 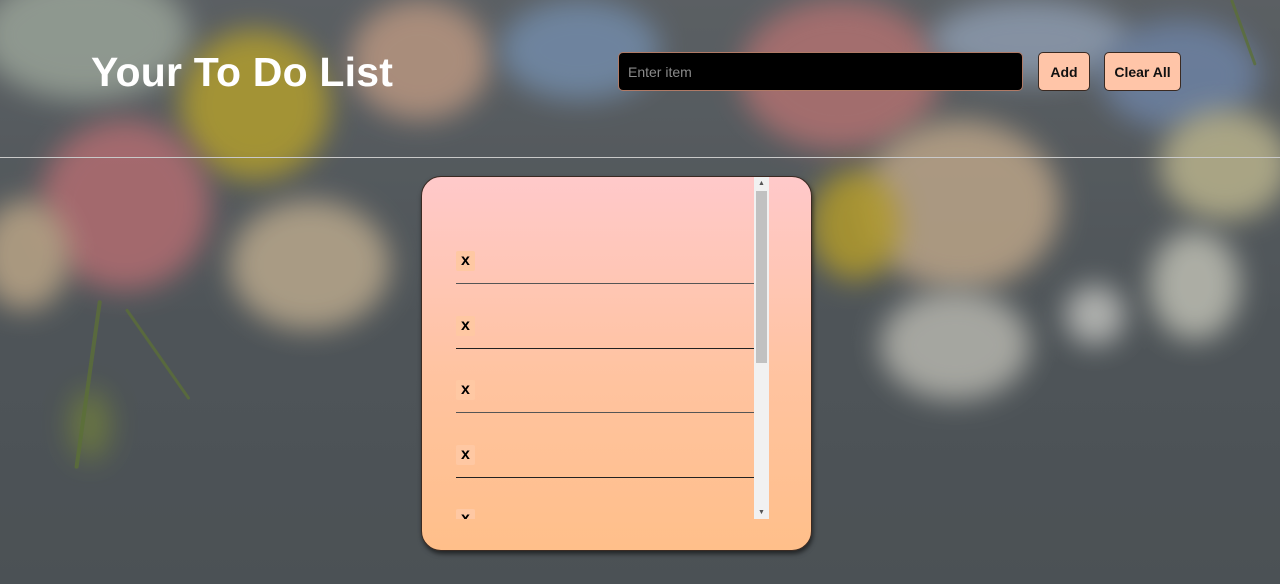 I want to click on scrollbar-thumb, so click(x=761, y=277).